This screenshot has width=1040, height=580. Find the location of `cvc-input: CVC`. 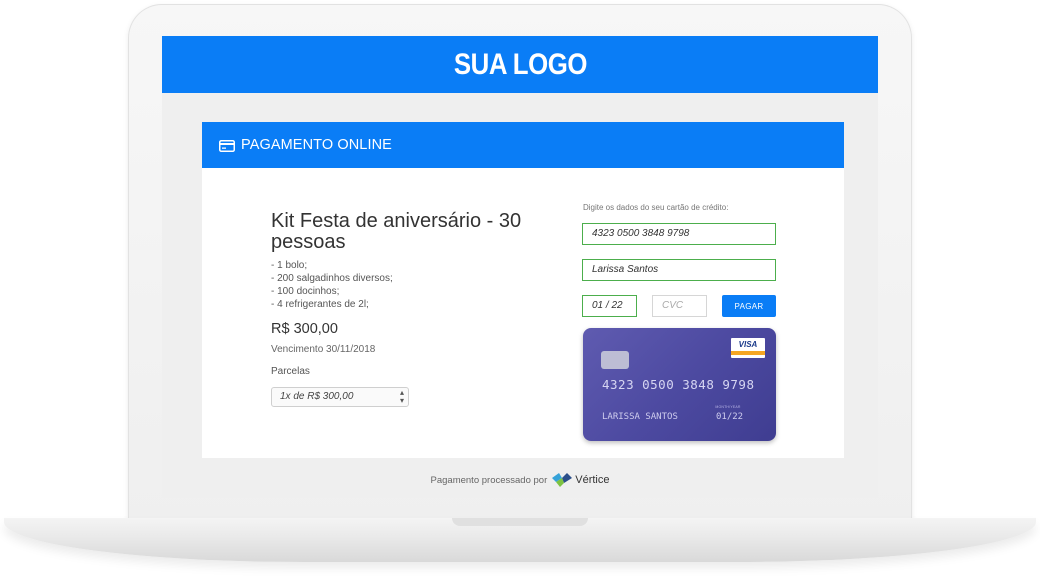

cvc-input: CVC is located at coordinates (679, 306).